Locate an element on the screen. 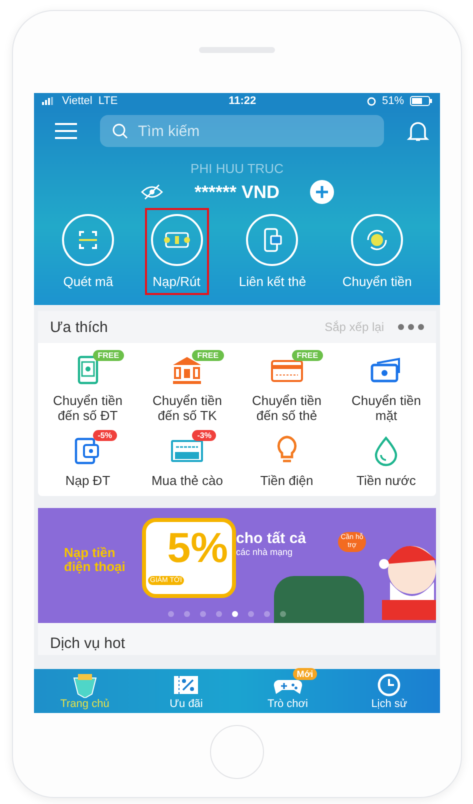 The width and height of the screenshot is (473, 804). balance-amount: ****** VND is located at coordinates (237, 192).